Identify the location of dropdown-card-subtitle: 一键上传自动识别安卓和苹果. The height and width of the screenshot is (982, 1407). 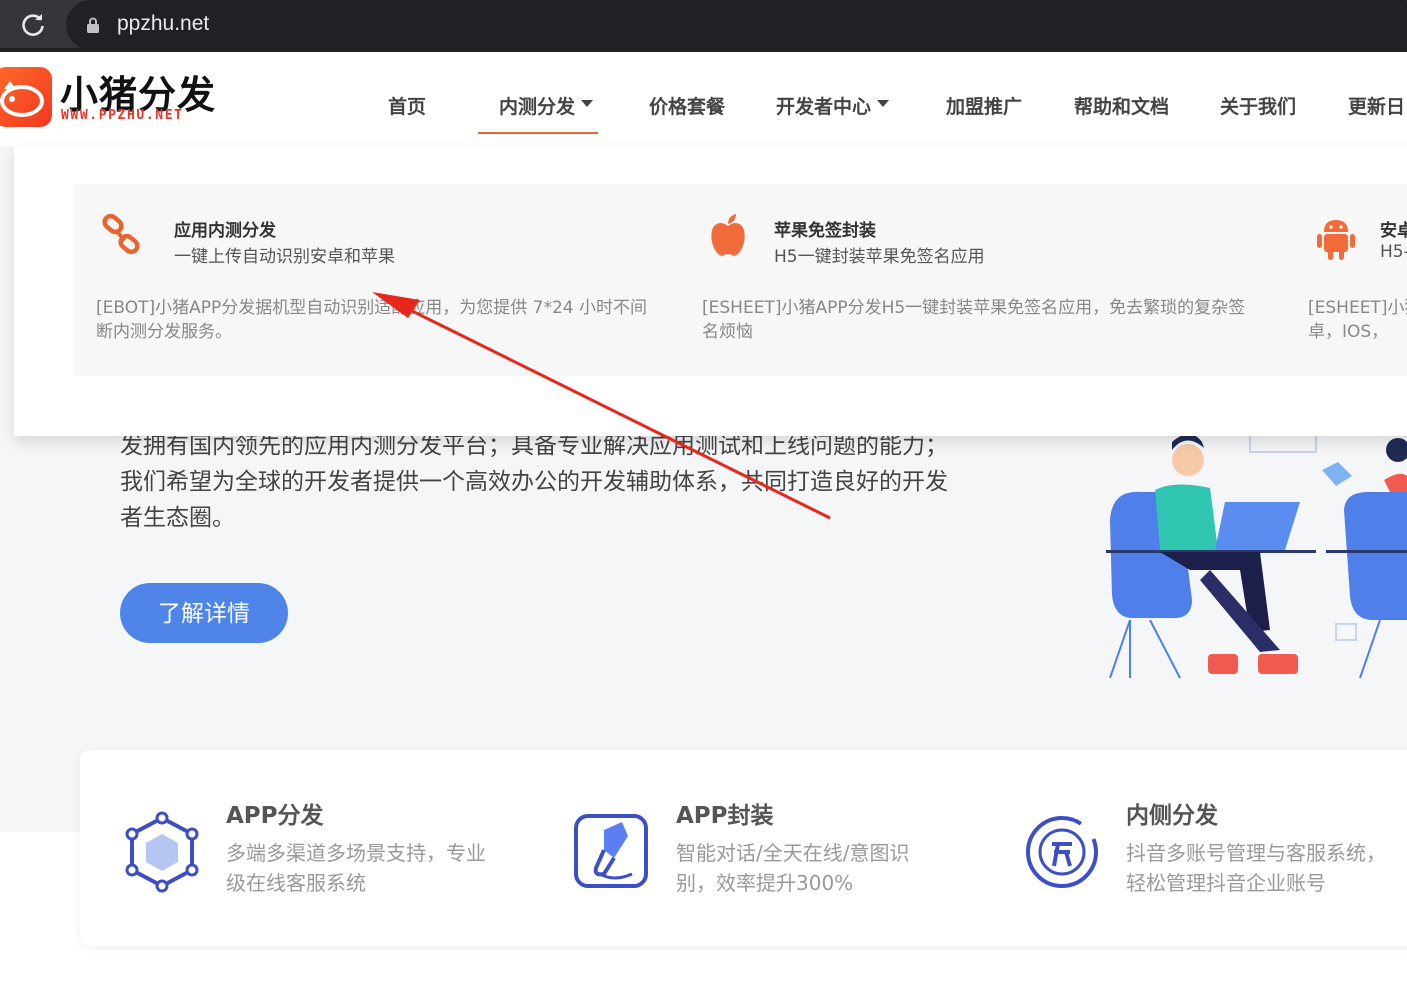
(284, 257).